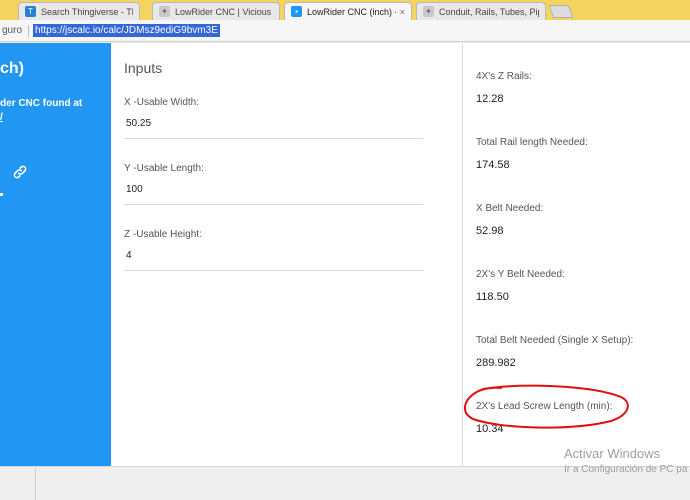 Image resolution: width=690 pixels, height=500 pixels. Describe the element at coordinates (555, 340) in the screenshot. I see `output-label: Total Belt Needed (Single X Setup):` at that location.